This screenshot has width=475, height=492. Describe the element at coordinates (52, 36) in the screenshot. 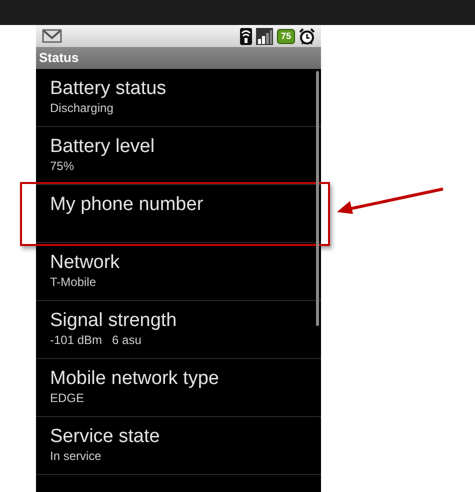

I see `envelope-icon` at that location.